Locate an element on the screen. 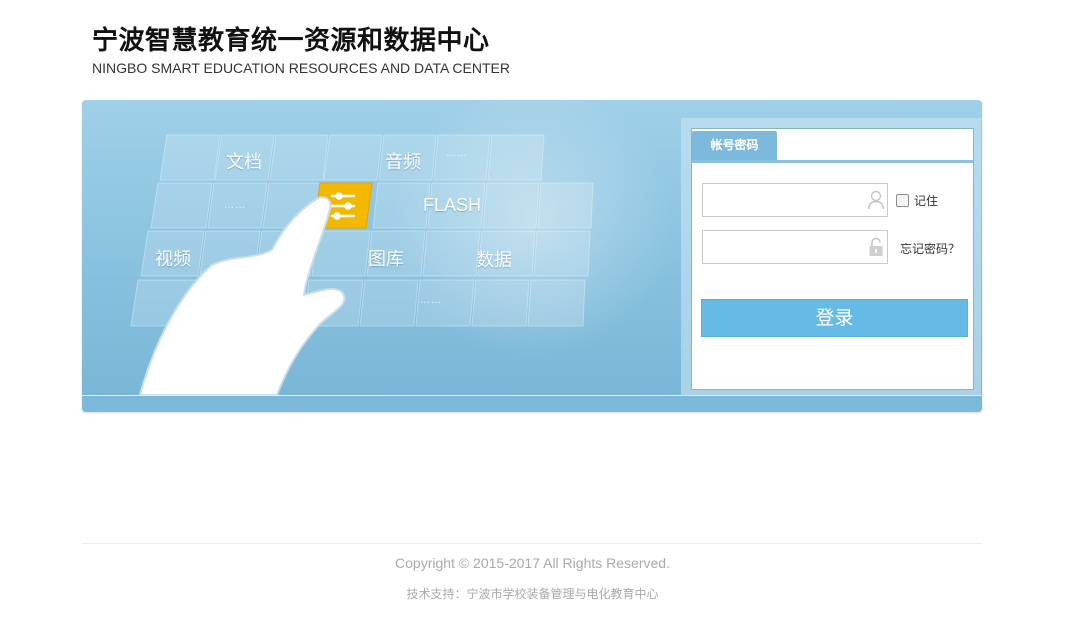  login-tab-bar: 帐号密码 is located at coordinates (832, 146).